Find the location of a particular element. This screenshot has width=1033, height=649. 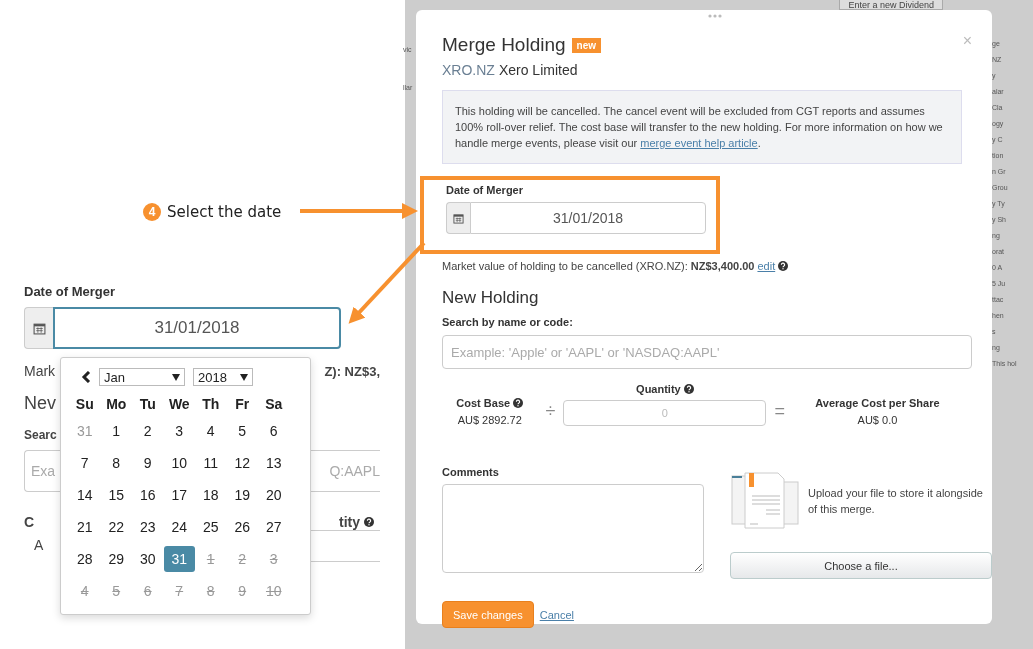

edit-link: edit is located at coordinates (766, 266).